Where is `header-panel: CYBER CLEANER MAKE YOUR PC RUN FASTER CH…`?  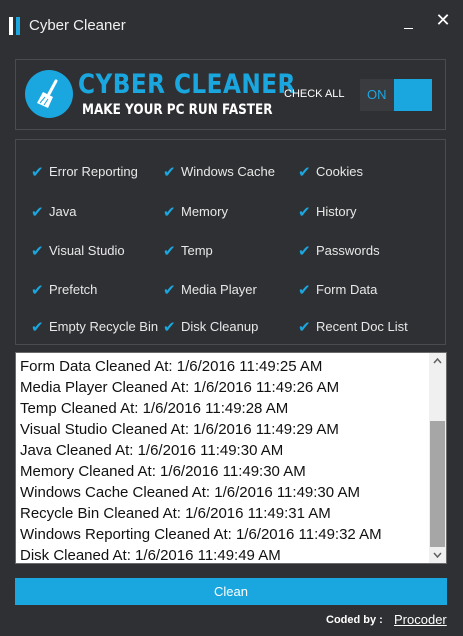 header-panel: CYBER CLEANER MAKE YOUR PC RUN FASTER CH… is located at coordinates (230, 94).